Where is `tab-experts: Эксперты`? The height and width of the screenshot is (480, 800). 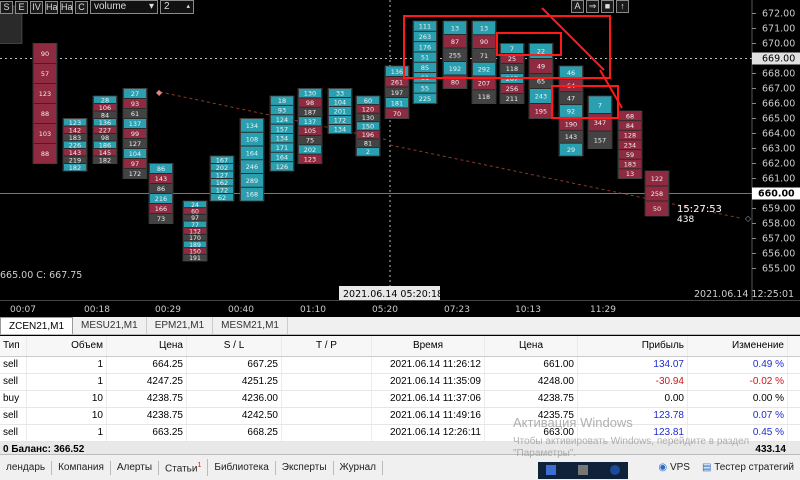 tab-experts: Эксперты is located at coordinates (305, 467).